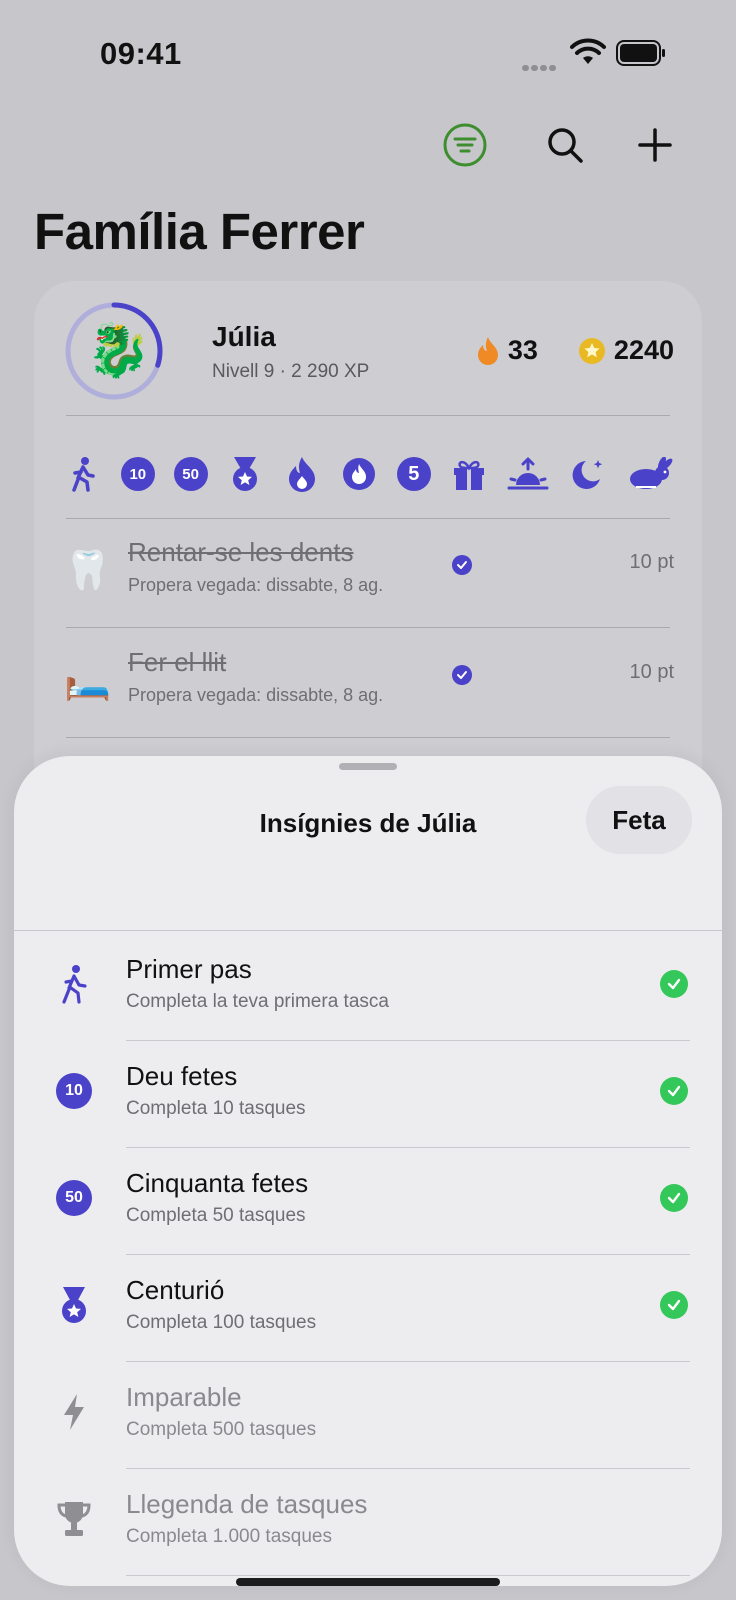 Image resolution: width=736 pixels, height=1600 pixels. I want to click on rabbit-badge-icon, so click(650, 474).